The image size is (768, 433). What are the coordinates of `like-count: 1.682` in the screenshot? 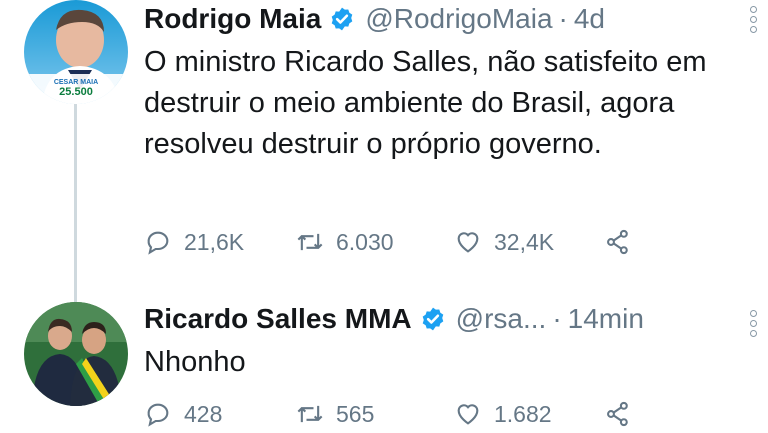 It's located at (523, 413).